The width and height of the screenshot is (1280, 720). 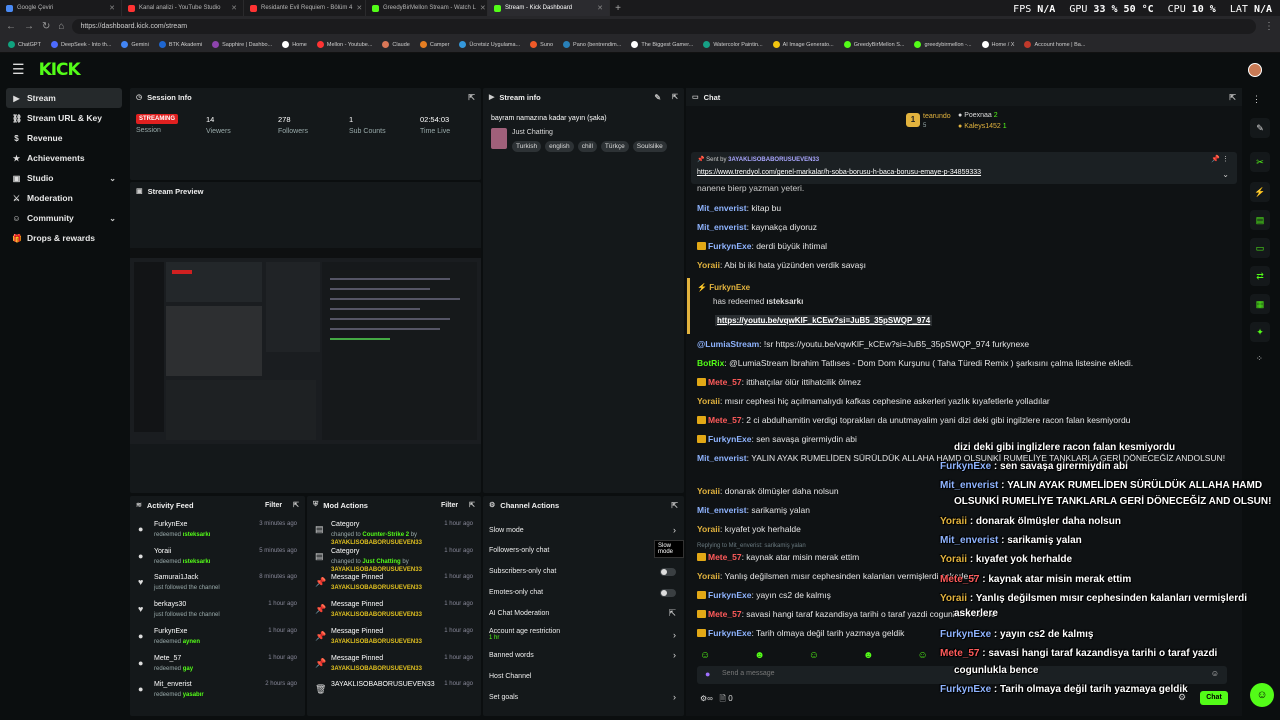 What do you see at coordinates (427, 8) in the screenshot?
I see `browser-tab: GreedyBirMellon Stream - Watch L ✕` at bounding box center [427, 8].